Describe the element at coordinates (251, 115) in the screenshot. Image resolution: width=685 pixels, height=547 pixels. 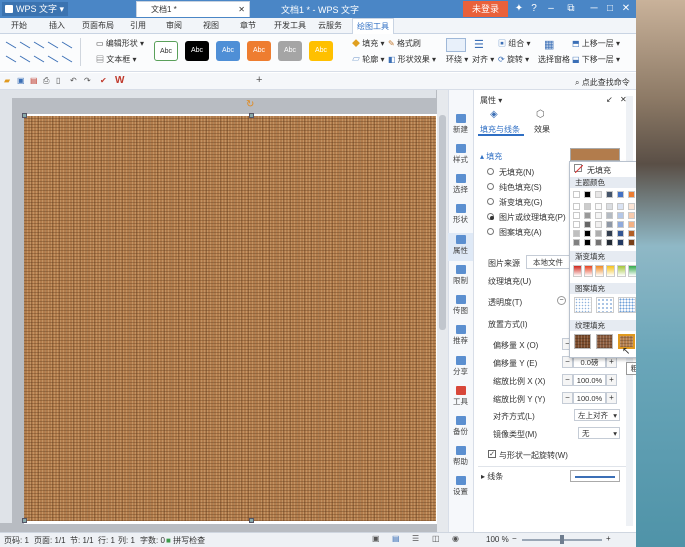
I see `resize-handle-top` at that location.